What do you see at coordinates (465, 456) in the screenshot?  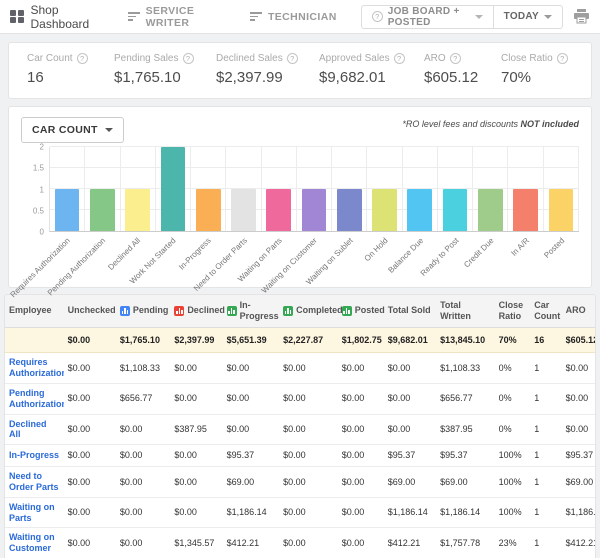 I see `table-cell: $95.37` at bounding box center [465, 456].